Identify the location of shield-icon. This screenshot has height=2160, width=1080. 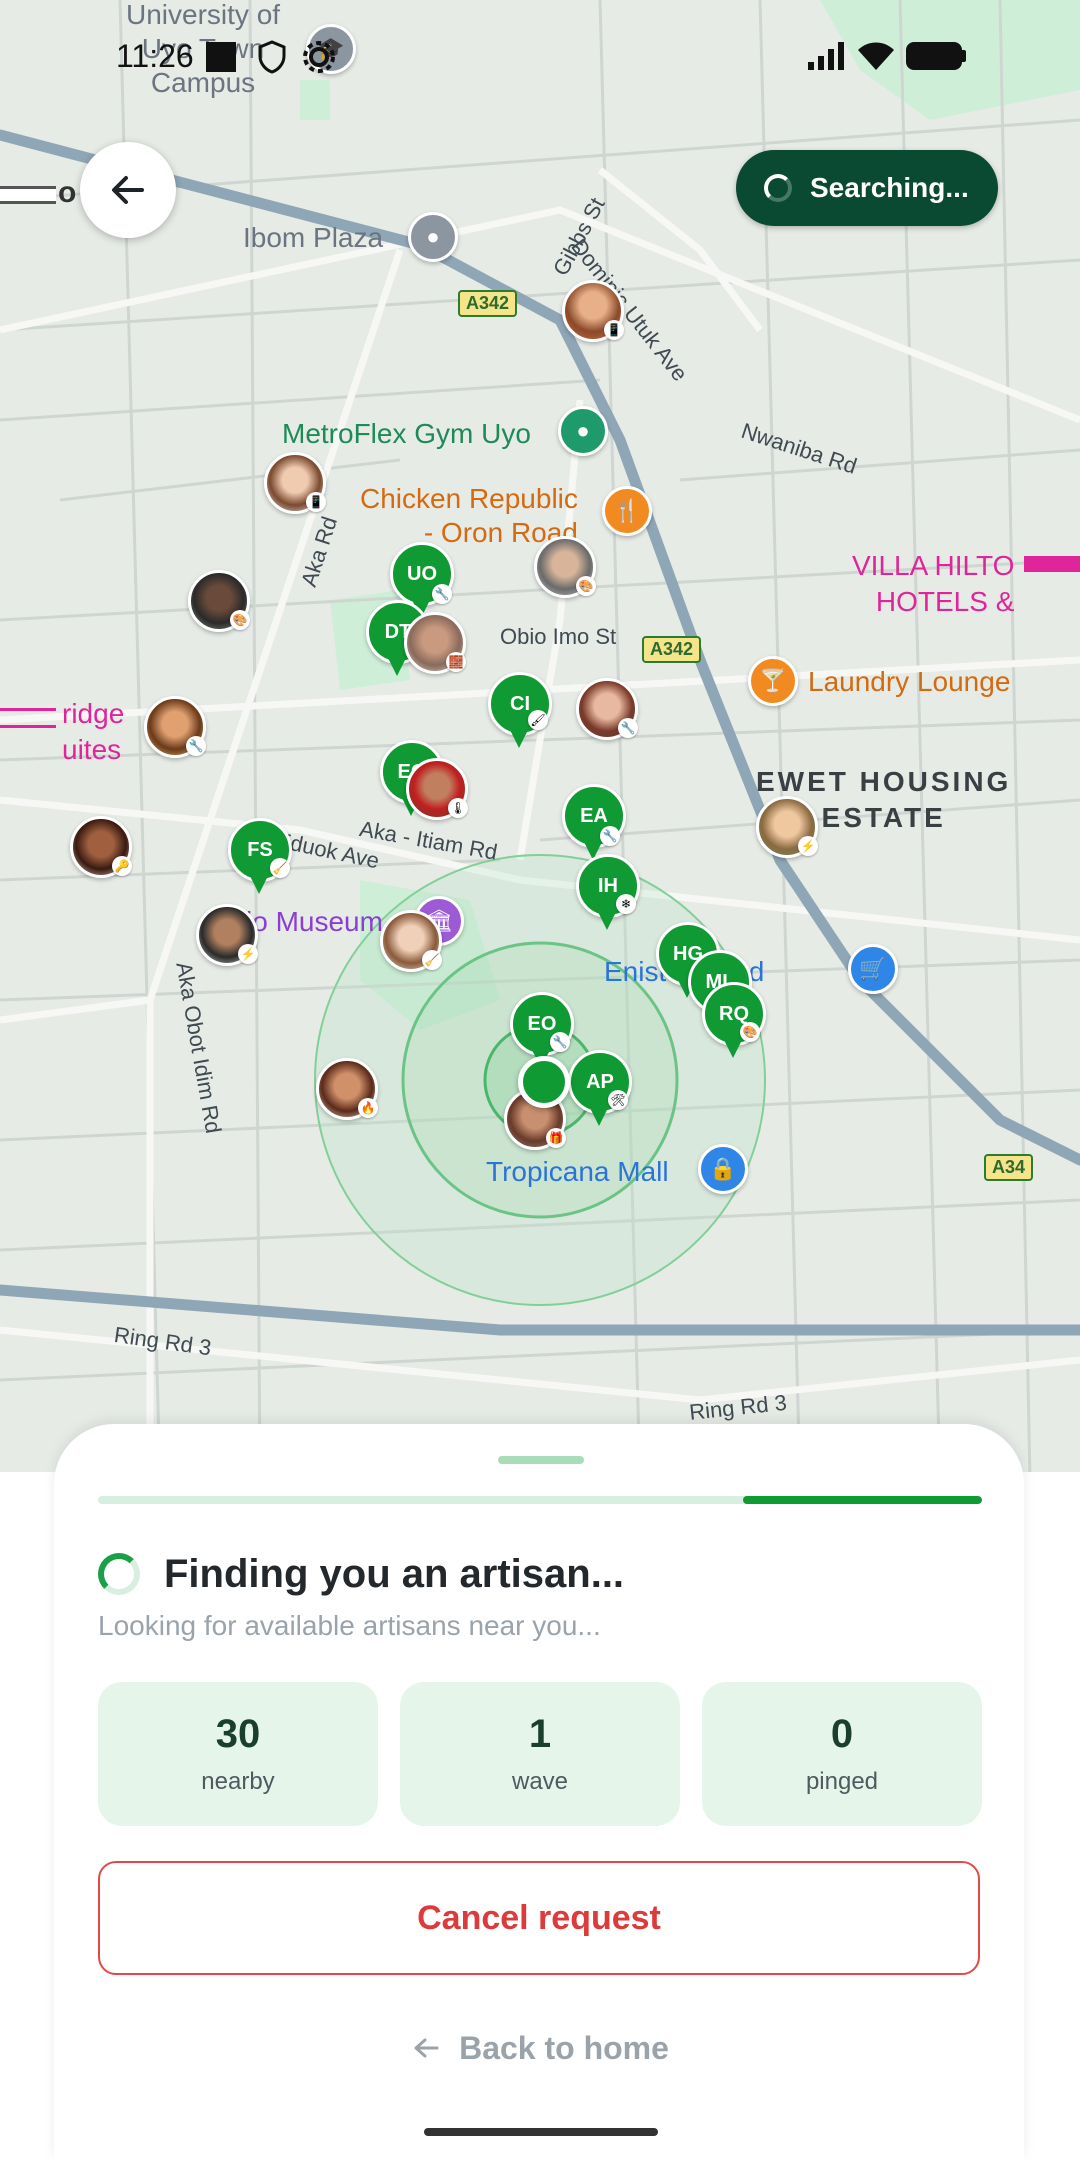
(272, 57).